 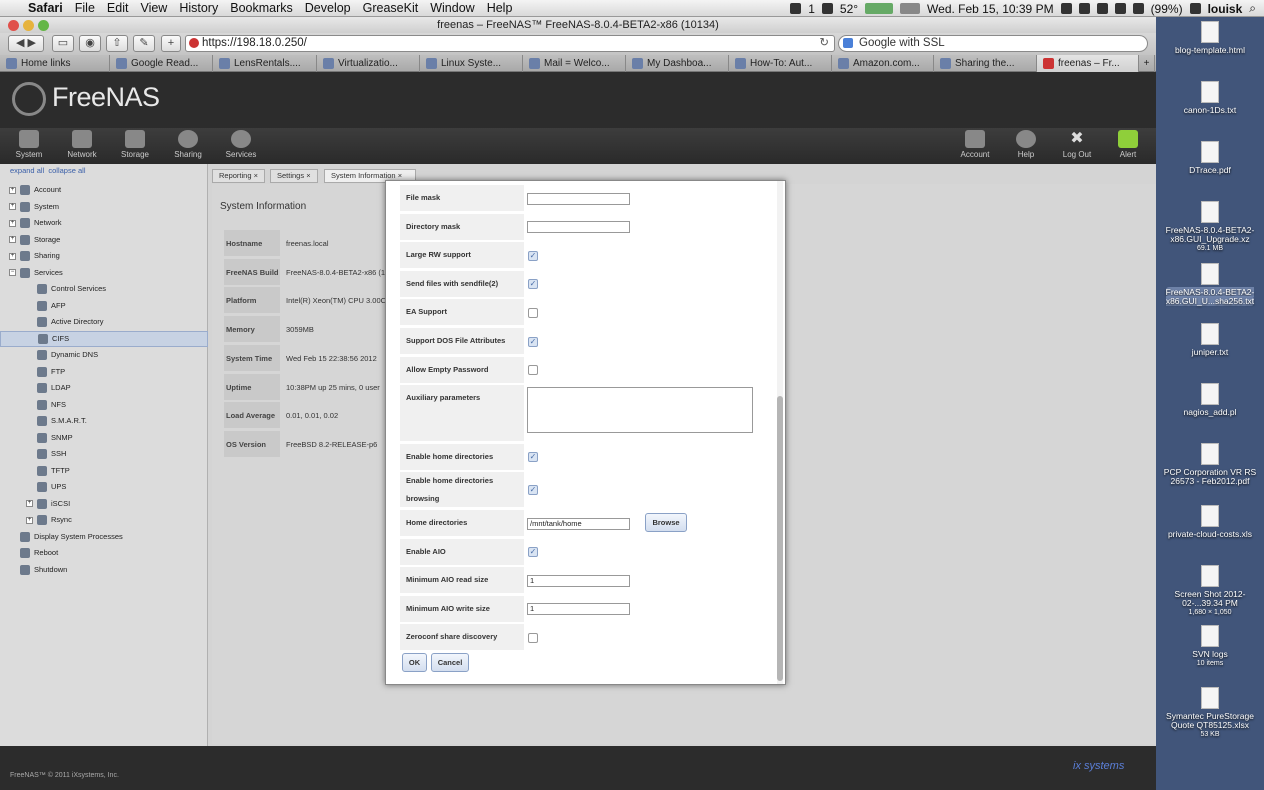 I want to click on menu-item-bookmarks: Bookmarks, so click(x=261, y=8).